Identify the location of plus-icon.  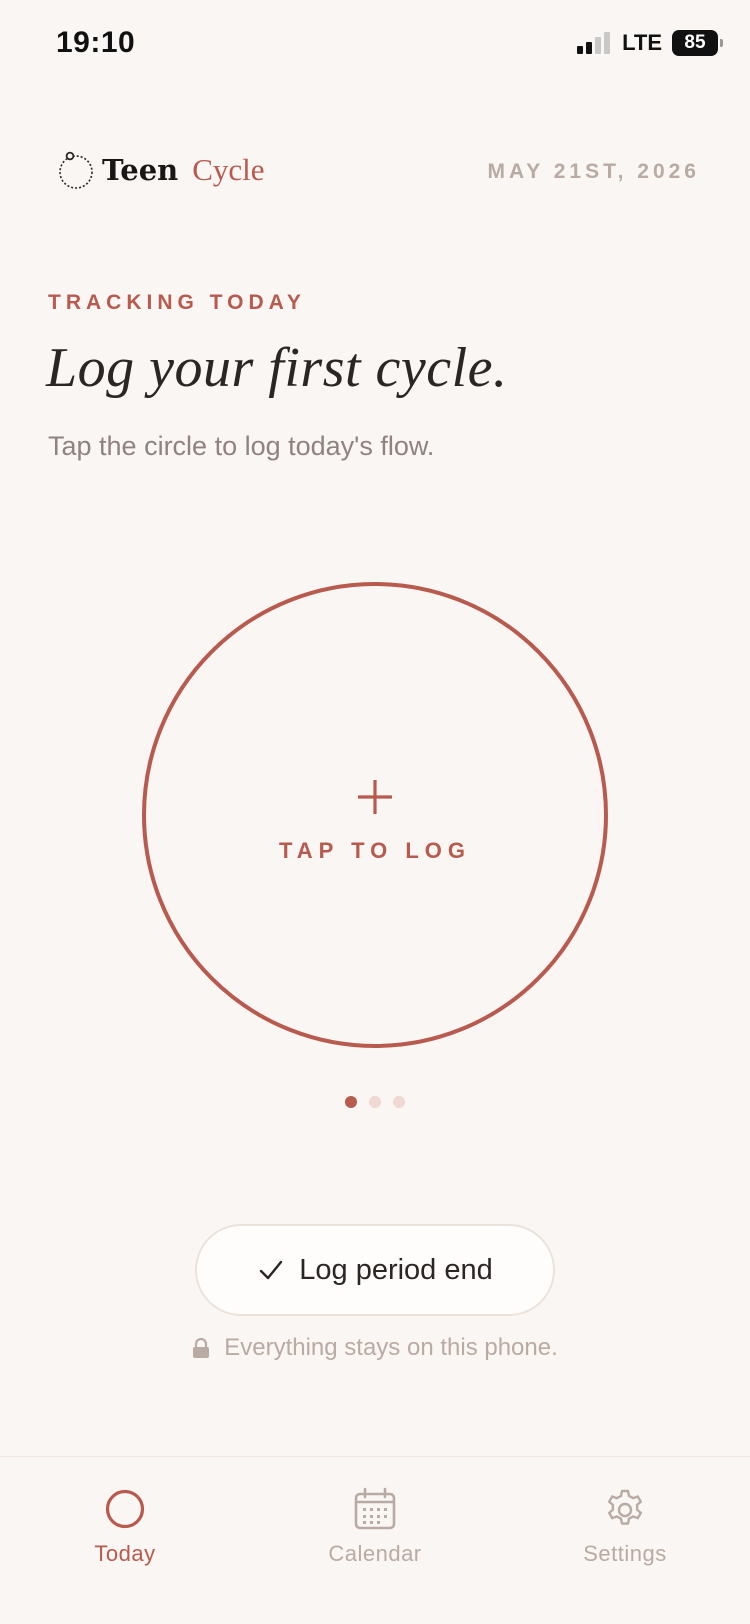
(375, 797).